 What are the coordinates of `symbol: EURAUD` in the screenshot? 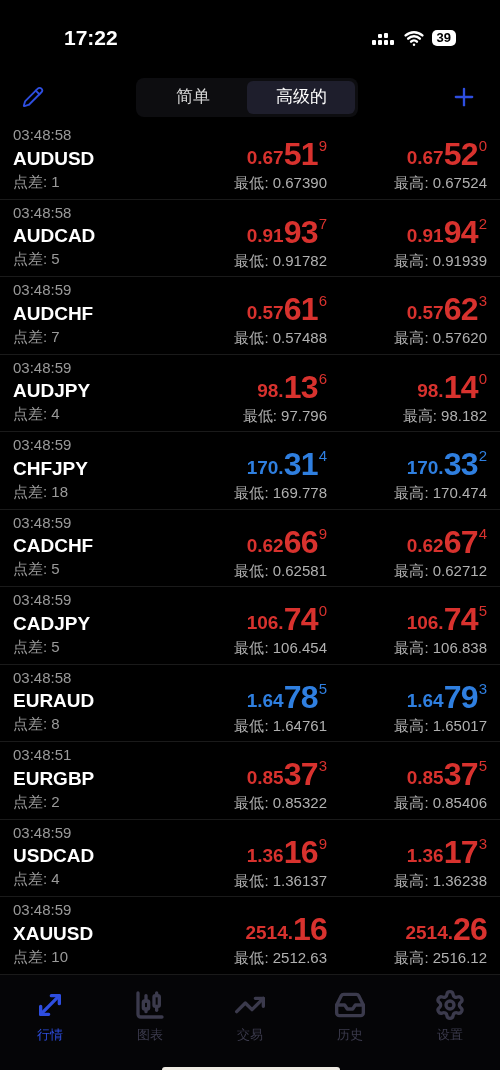 It's located at (90, 701).